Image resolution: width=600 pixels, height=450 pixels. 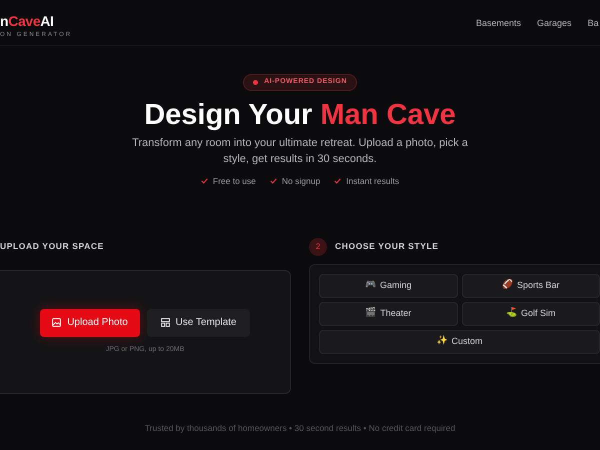 What do you see at coordinates (370, 313) in the screenshot?
I see `emoji-icon: 🎬` at bounding box center [370, 313].